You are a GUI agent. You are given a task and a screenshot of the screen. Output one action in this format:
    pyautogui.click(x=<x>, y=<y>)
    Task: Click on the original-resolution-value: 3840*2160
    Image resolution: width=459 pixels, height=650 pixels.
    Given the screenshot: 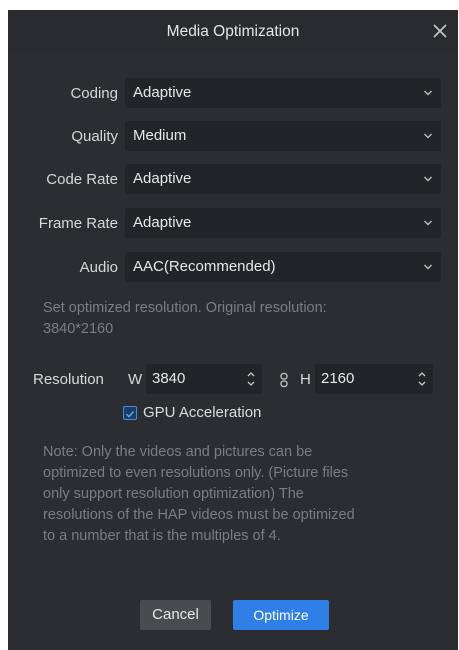 What is the action you would take?
    pyautogui.click(x=78, y=329)
    